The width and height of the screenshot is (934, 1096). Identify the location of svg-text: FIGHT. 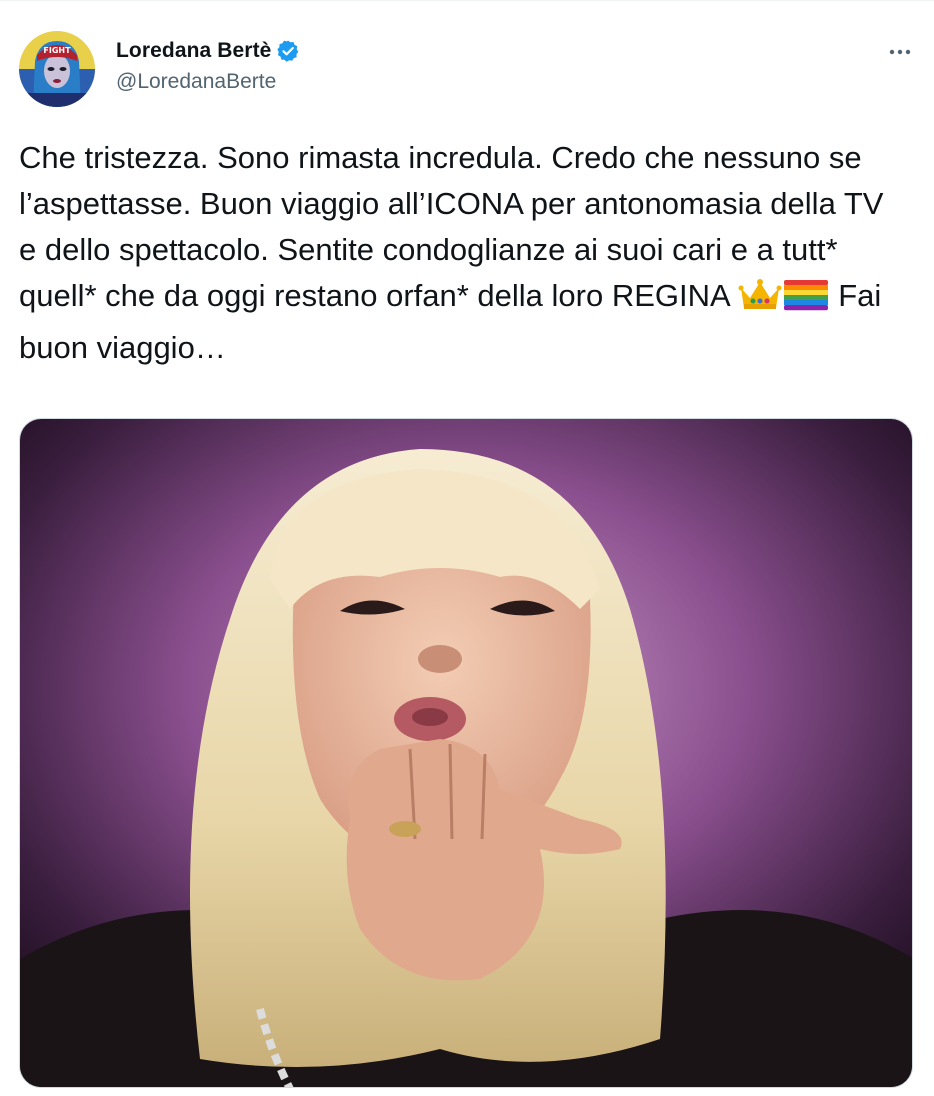
(57, 50).